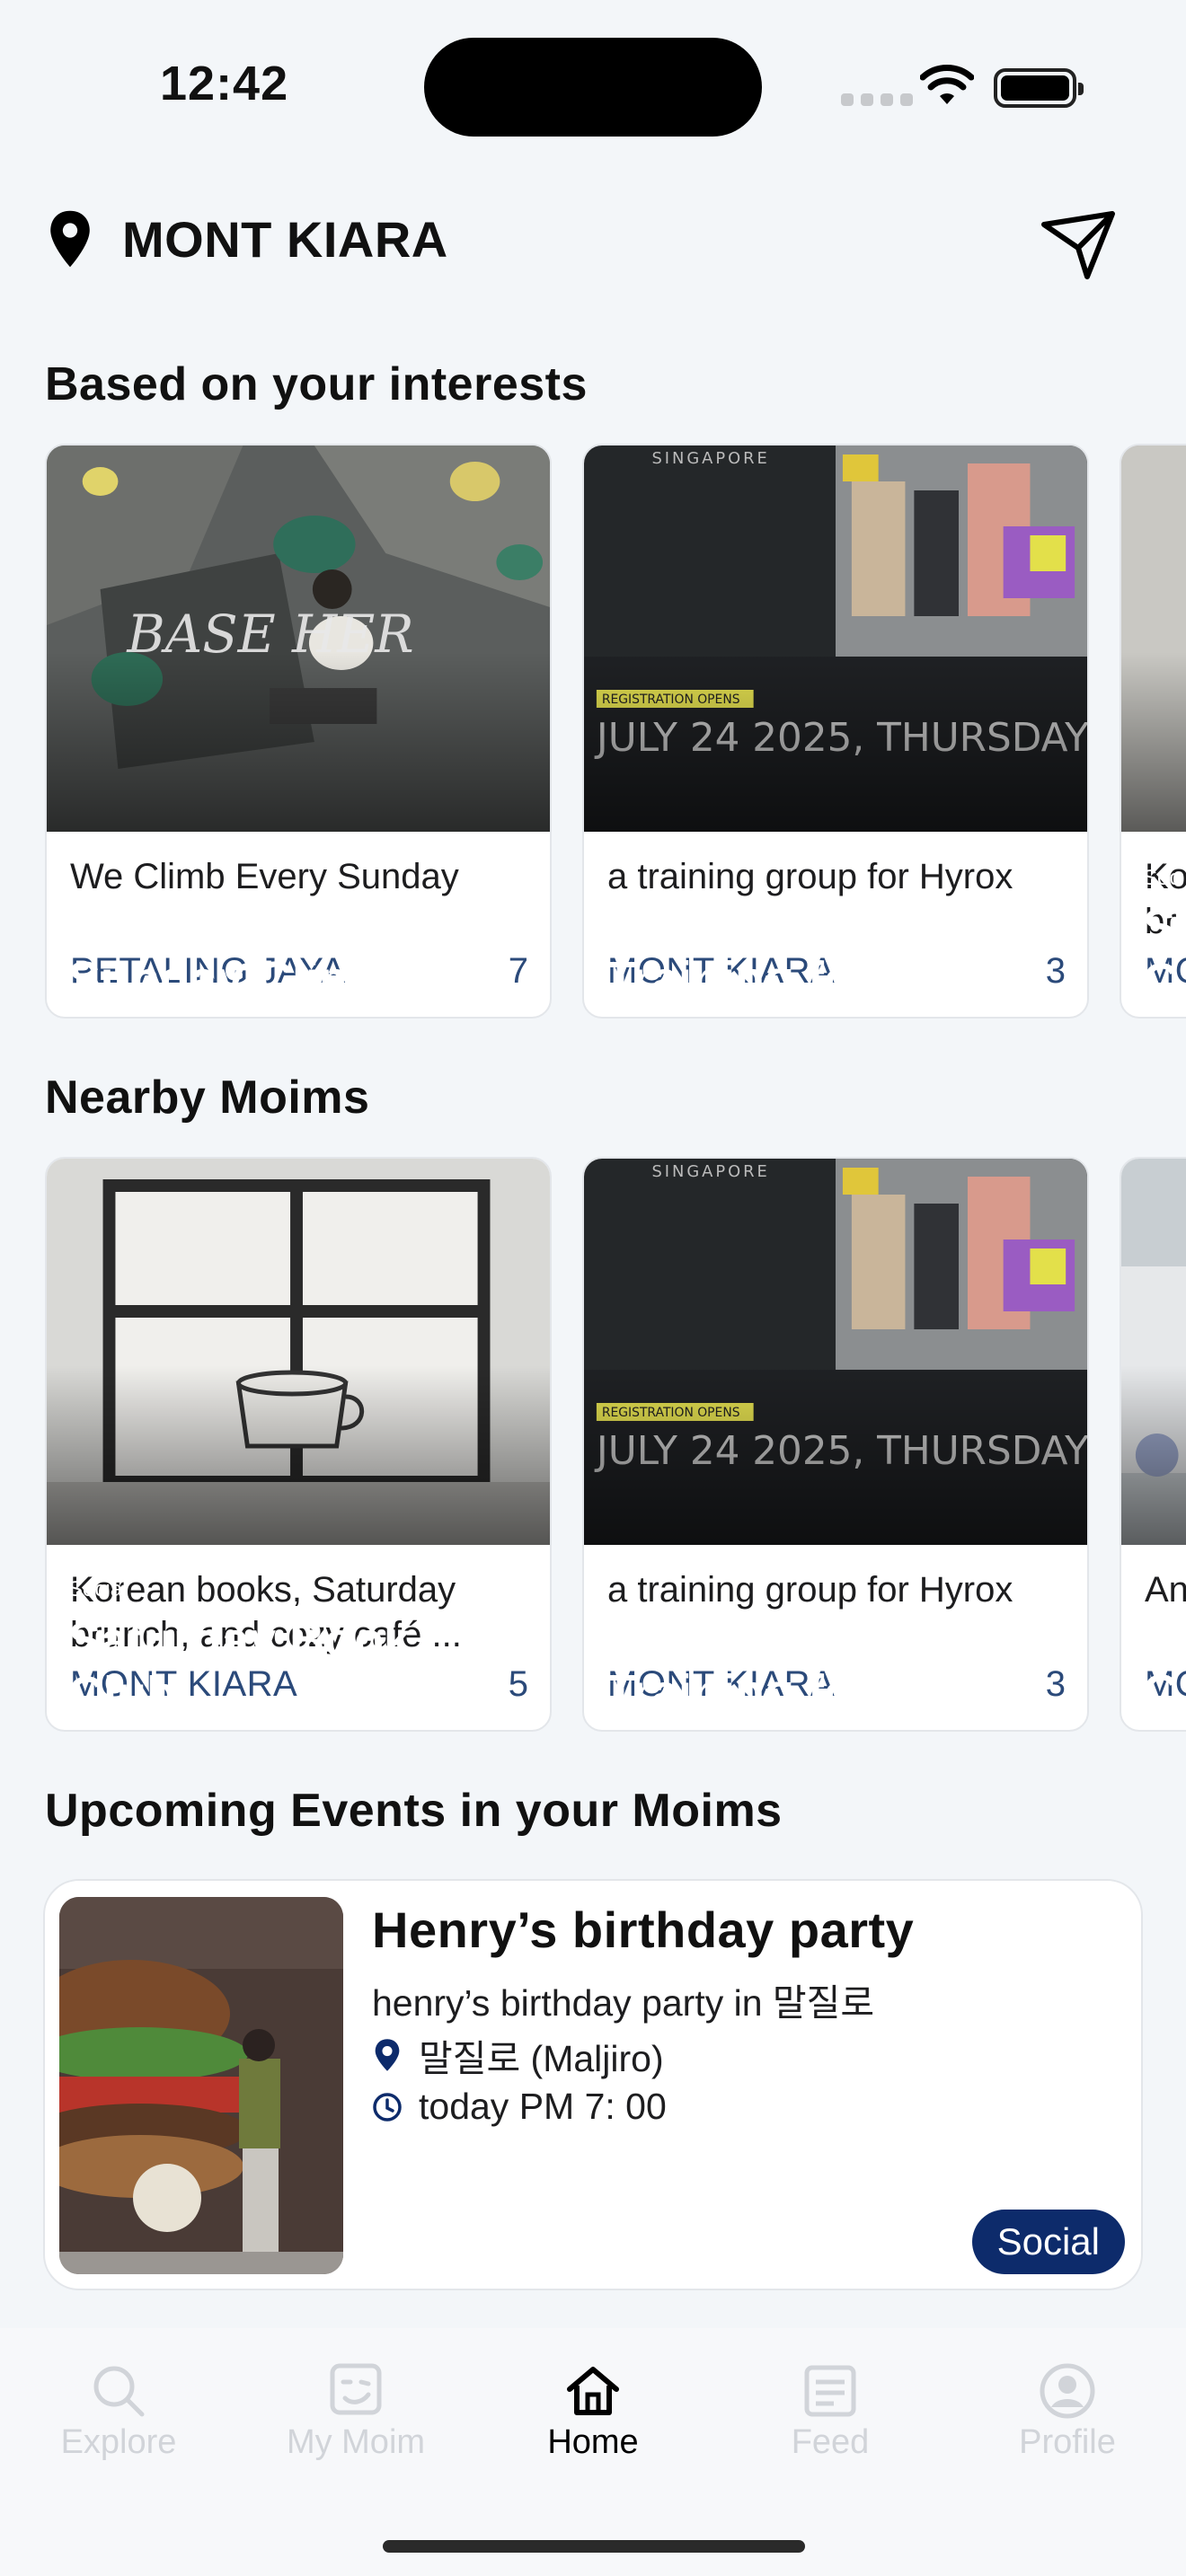 This screenshot has width=1186, height=2576. Describe the element at coordinates (643, 1929) in the screenshot. I see `event-title: Henry’s birthday party` at that location.